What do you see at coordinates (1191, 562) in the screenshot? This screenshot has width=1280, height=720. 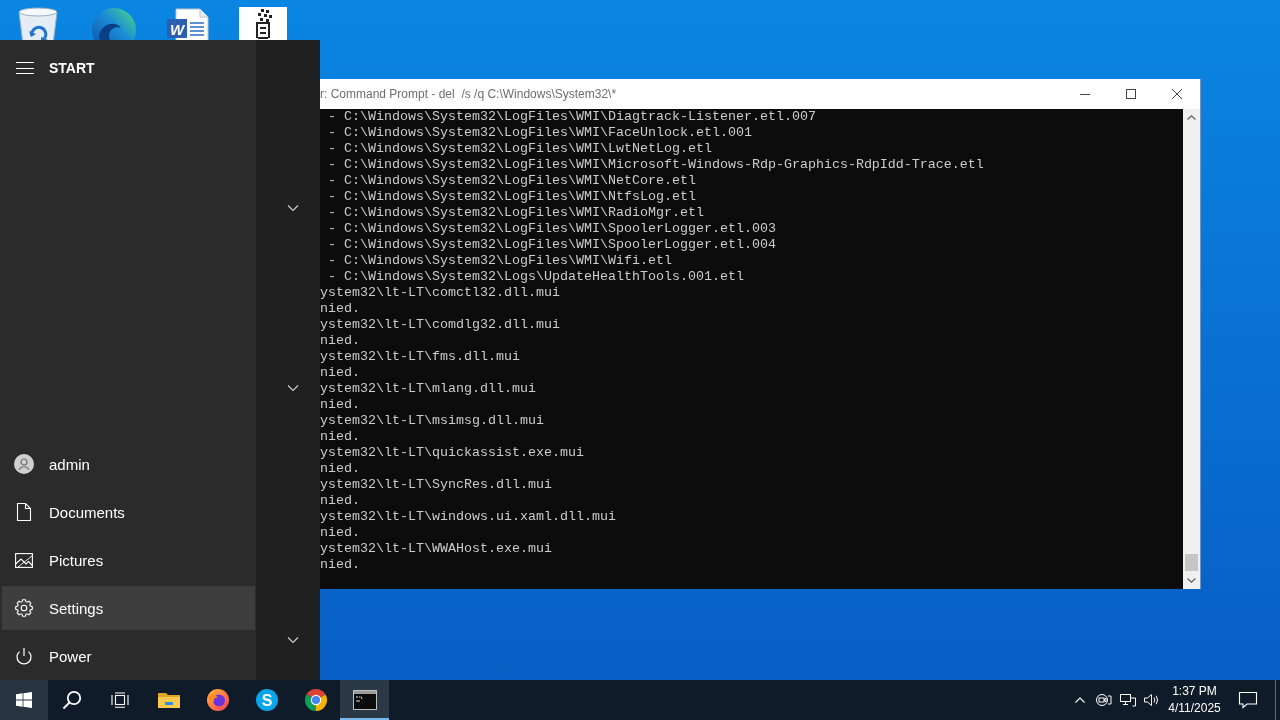 I see `scrollbar-thumb` at bounding box center [1191, 562].